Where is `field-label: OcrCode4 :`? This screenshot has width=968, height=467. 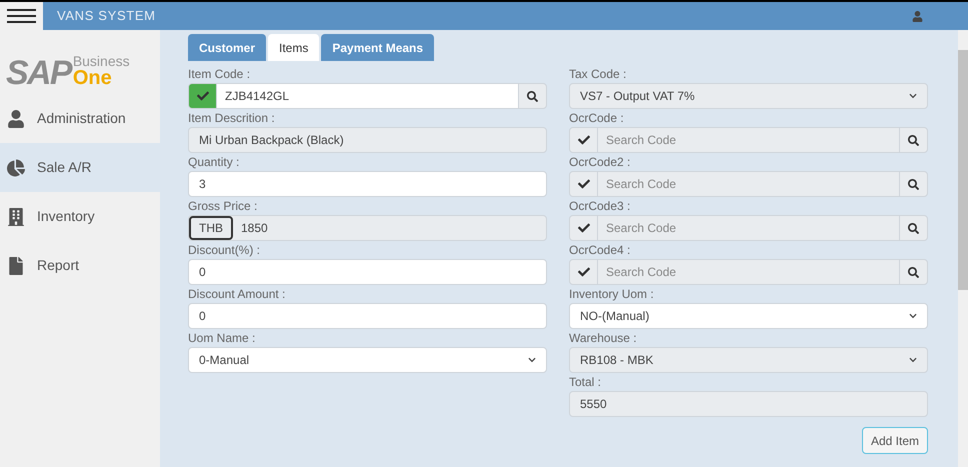
field-label: OcrCode4 : is located at coordinates (600, 250).